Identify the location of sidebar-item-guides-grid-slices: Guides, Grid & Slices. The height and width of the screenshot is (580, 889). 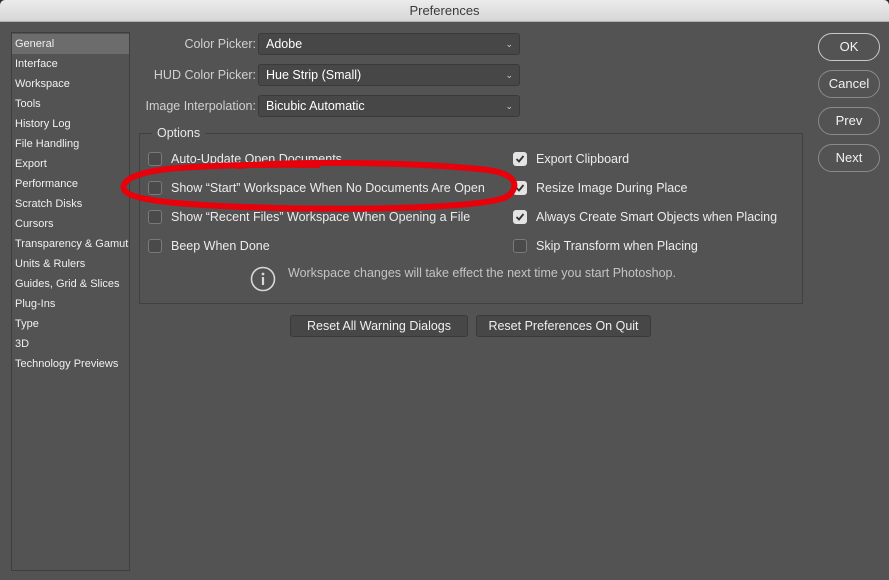
(70, 284).